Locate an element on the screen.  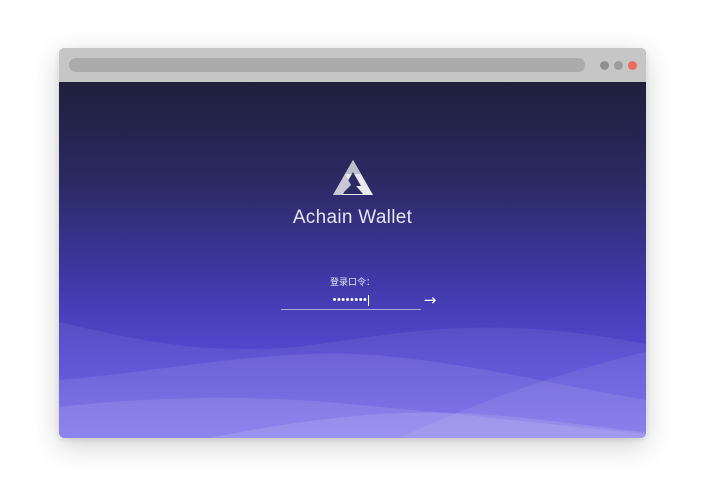
password-input is located at coordinates (351, 300).